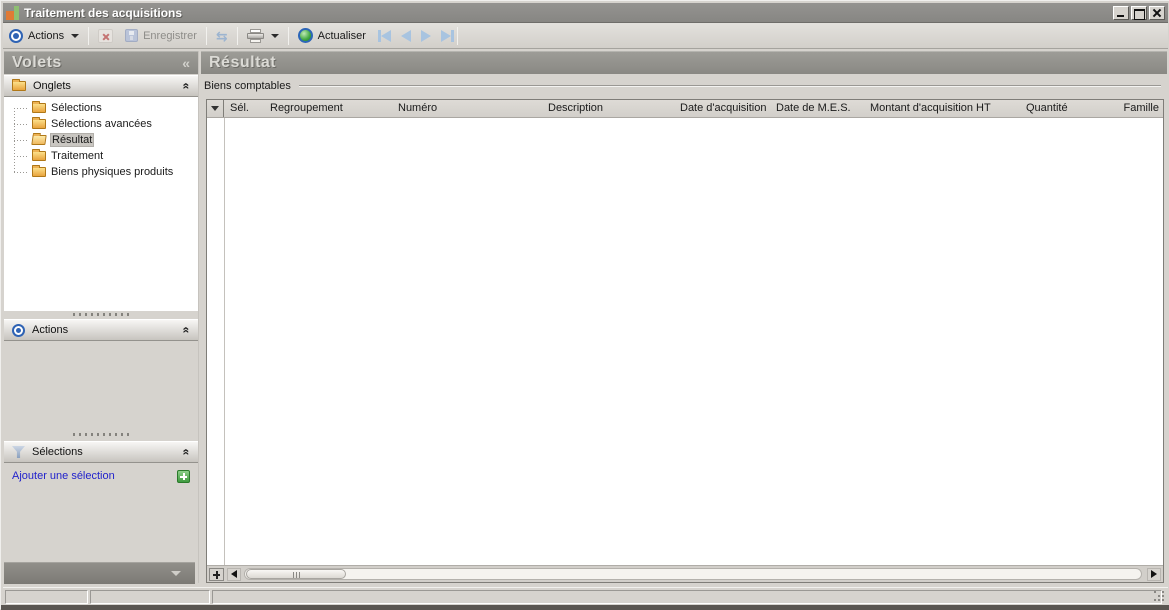  Describe the element at coordinates (101, 452) in the screenshot. I see `section-header-selections: Sélections` at that location.